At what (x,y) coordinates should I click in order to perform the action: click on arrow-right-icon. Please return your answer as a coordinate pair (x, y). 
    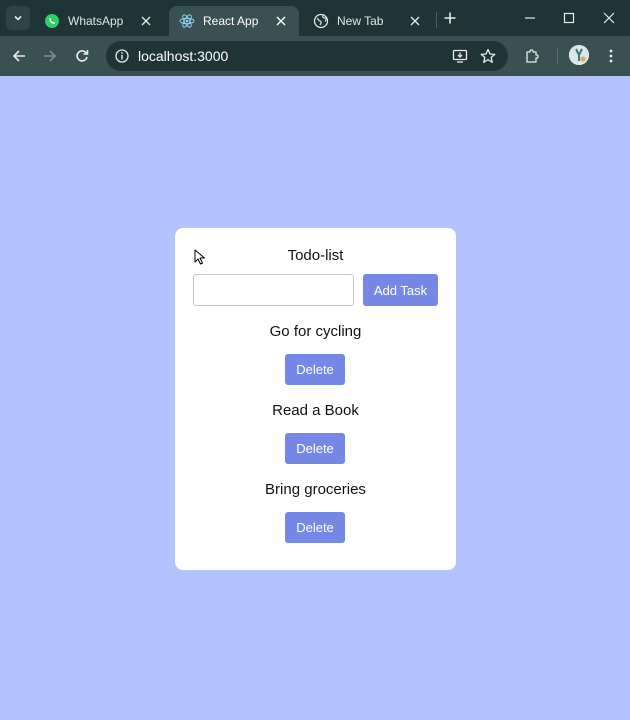
    Looking at the image, I should click on (50, 56).